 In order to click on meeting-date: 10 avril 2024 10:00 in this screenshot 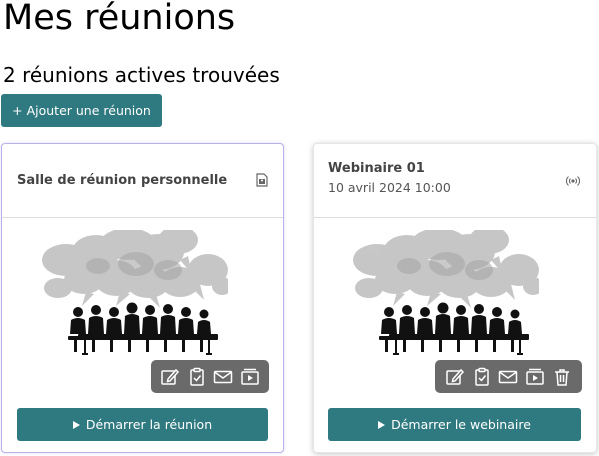, I will do `click(389, 187)`.